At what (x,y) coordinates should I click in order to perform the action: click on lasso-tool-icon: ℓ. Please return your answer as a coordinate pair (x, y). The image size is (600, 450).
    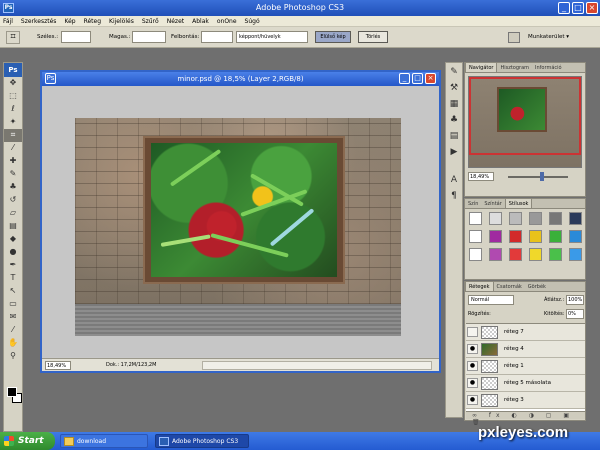
    Looking at the image, I should click on (13, 109).